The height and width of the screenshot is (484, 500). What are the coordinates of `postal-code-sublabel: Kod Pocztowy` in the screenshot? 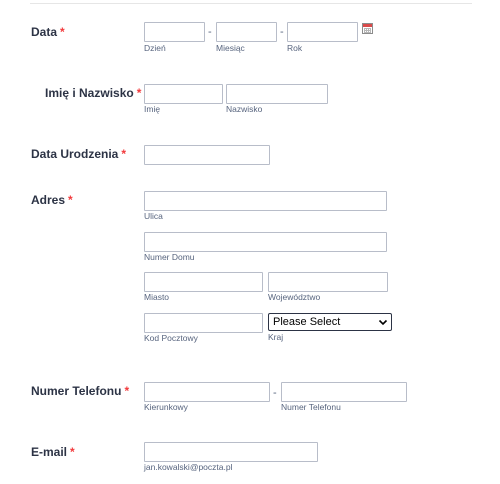 It's located at (171, 338).